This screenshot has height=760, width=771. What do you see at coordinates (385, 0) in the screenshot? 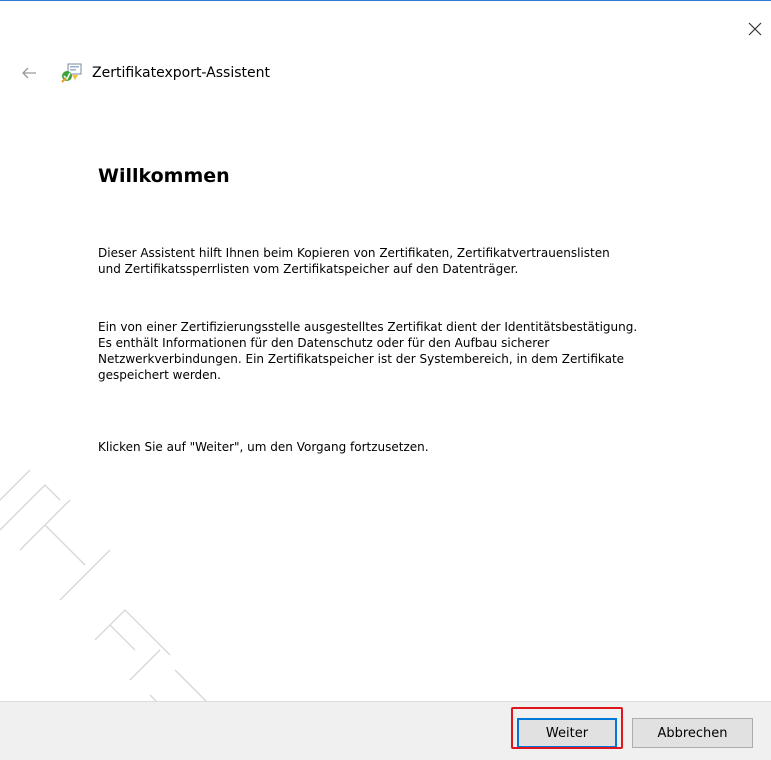
I see `window-top-border` at bounding box center [385, 0].